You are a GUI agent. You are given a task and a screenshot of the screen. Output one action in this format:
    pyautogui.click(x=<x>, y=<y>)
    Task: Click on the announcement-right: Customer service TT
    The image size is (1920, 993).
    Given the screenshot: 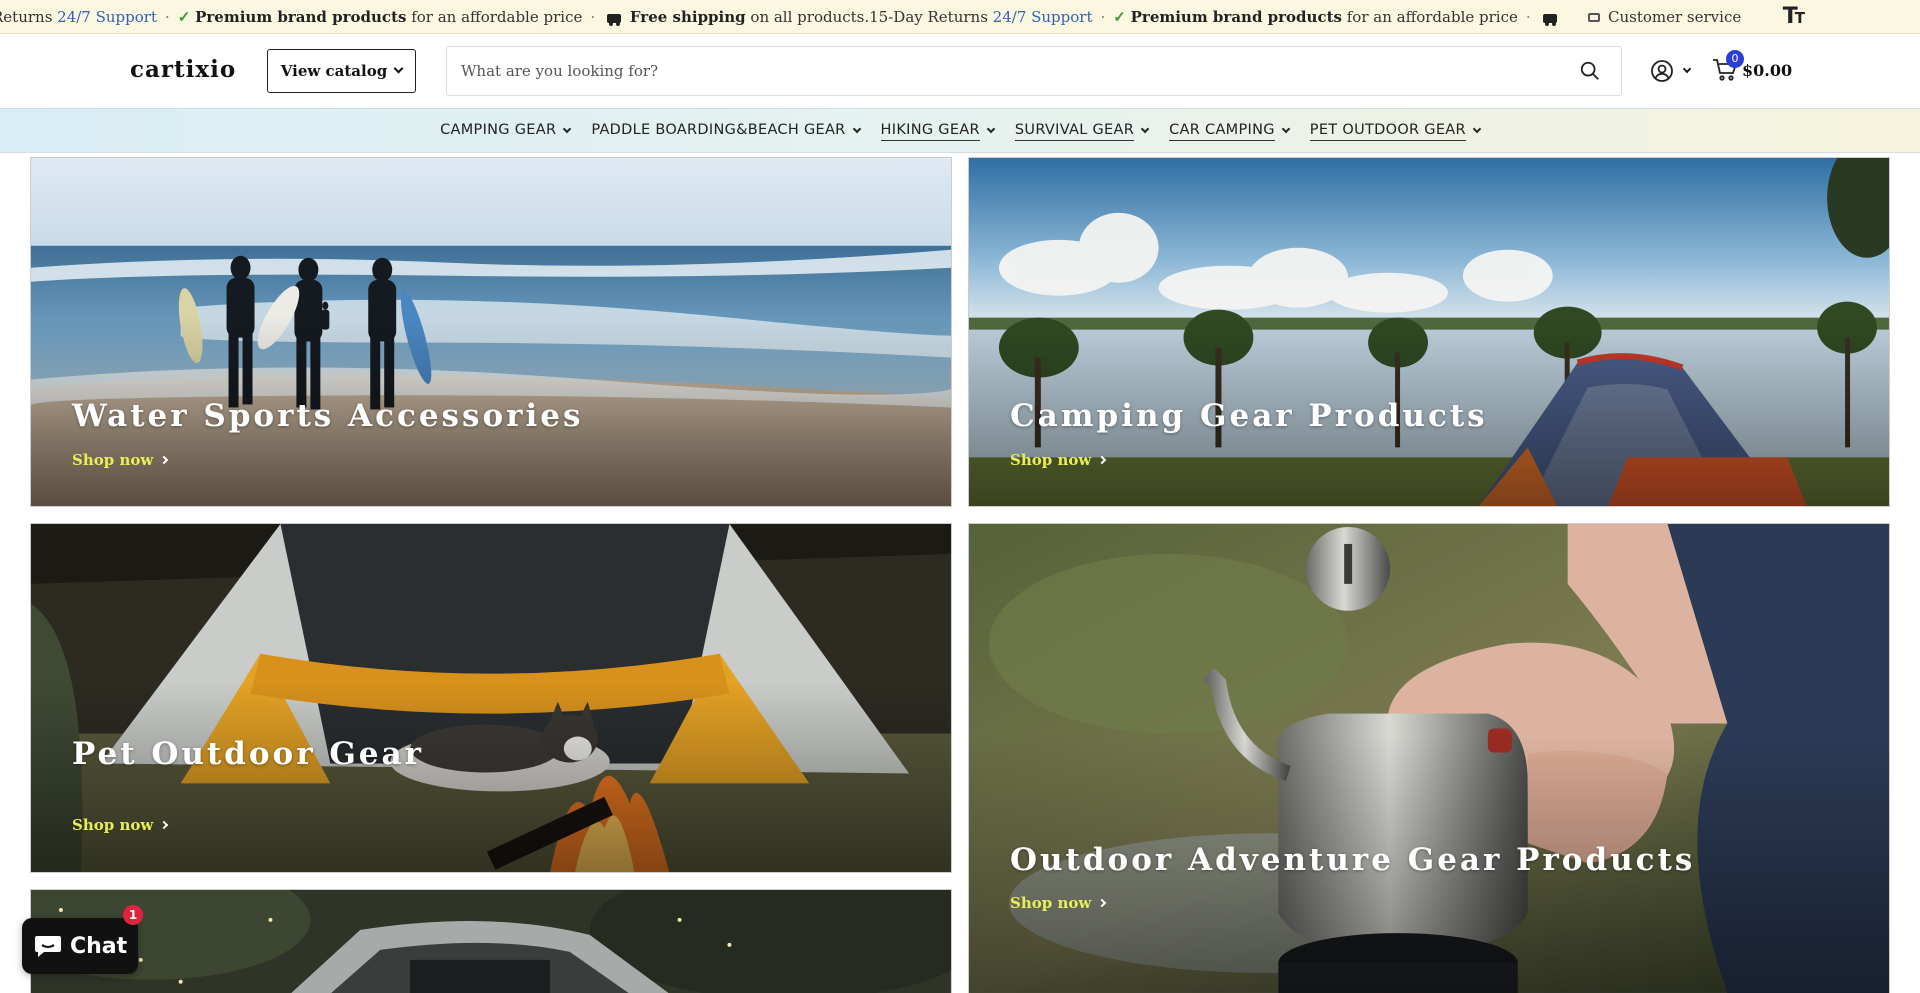 What is the action you would take?
    pyautogui.click(x=1740, y=16)
    